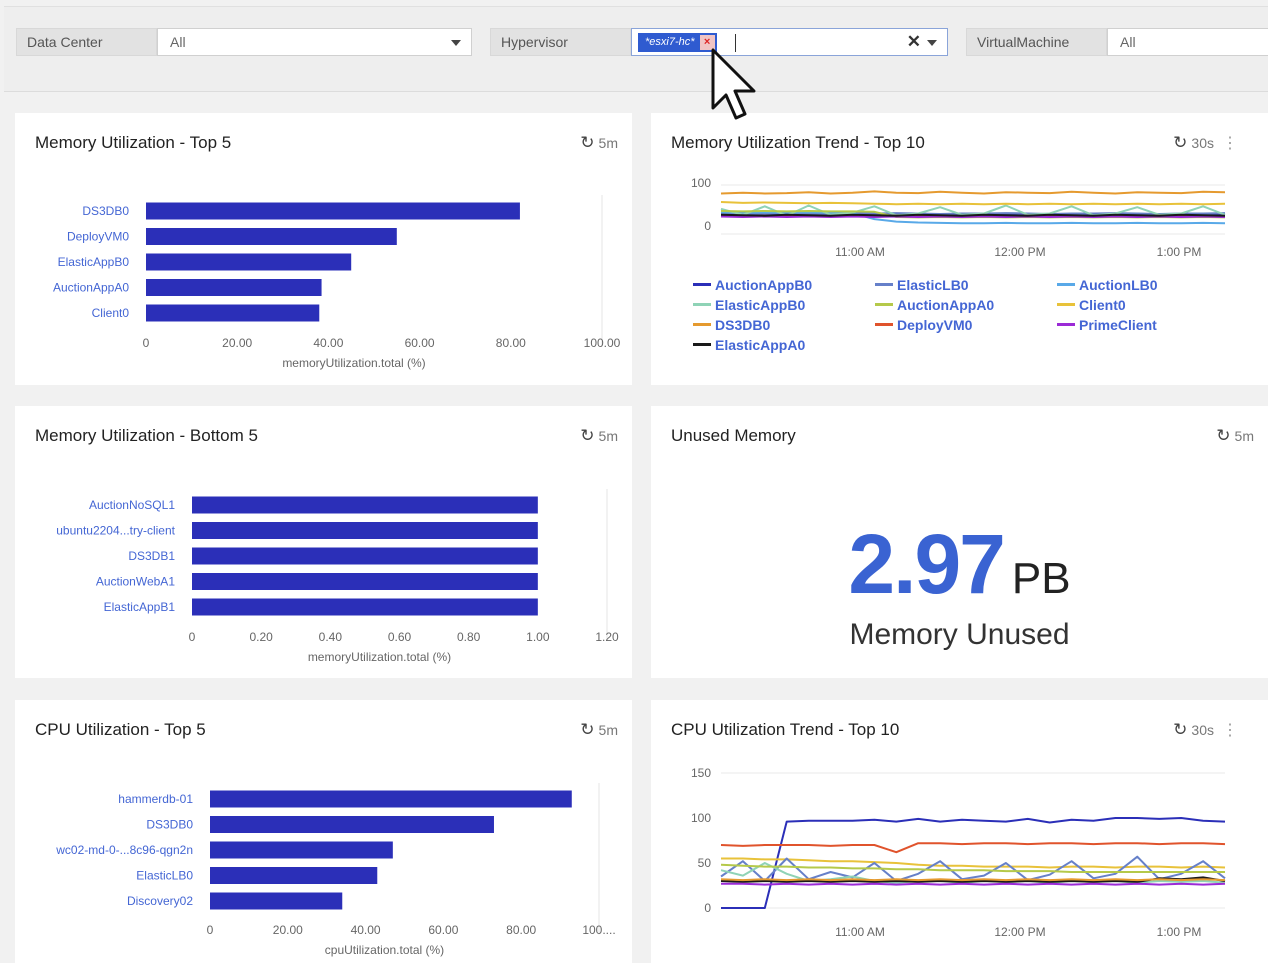 The width and height of the screenshot is (1268, 963). I want to click on category-label: AuctionNoSQL1, so click(132, 505).